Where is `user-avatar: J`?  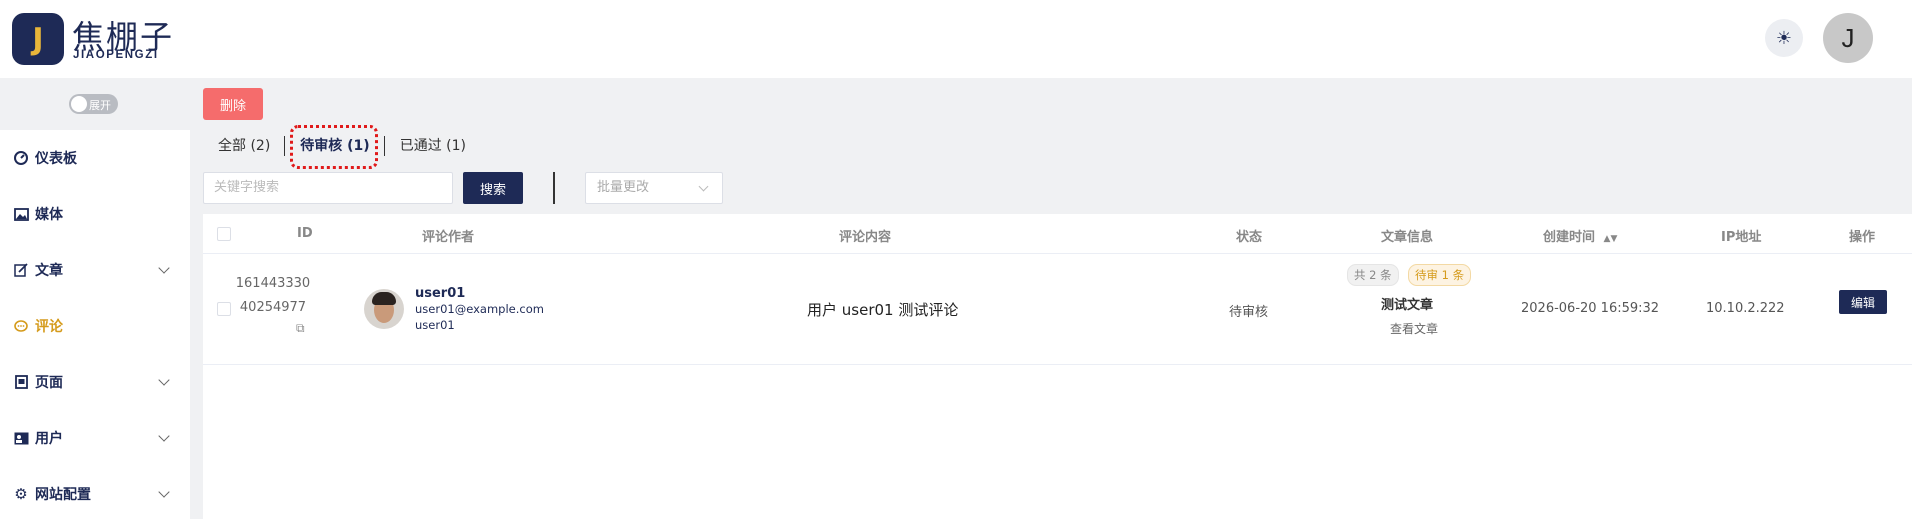 user-avatar: J is located at coordinates (1848, 38).